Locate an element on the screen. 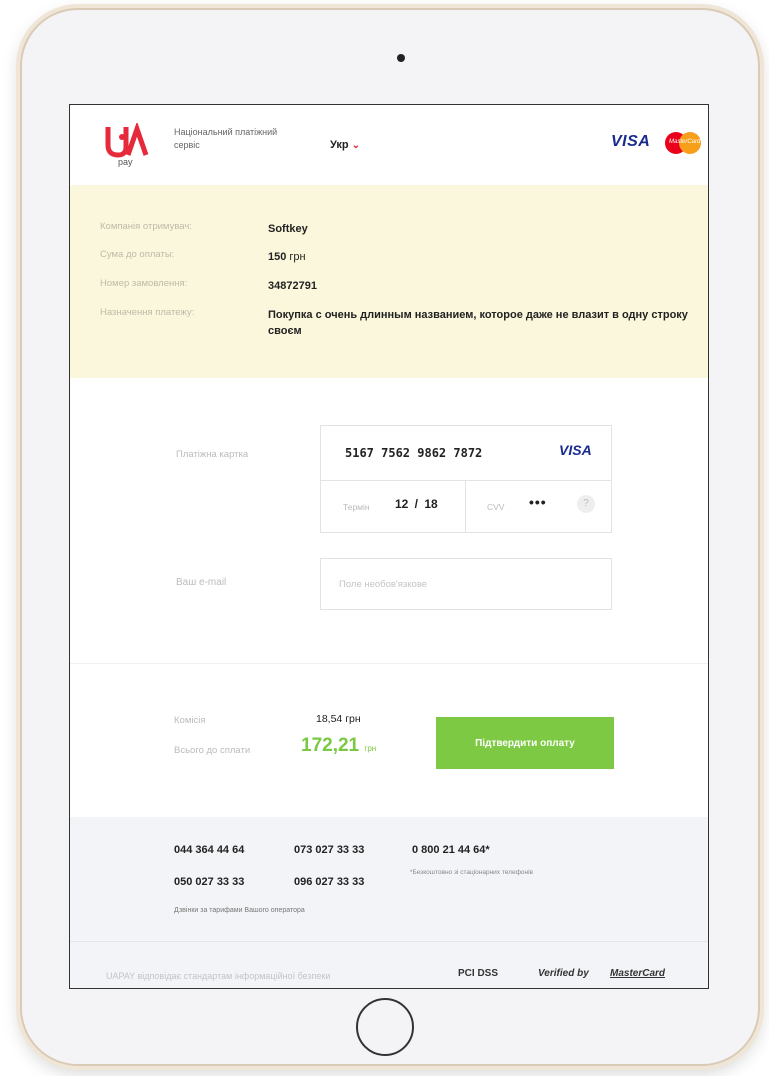 This screenshot has height=1076, width=769. card-number-field: 5167 7562 9862 7872 is located at coordinates (413, 453).